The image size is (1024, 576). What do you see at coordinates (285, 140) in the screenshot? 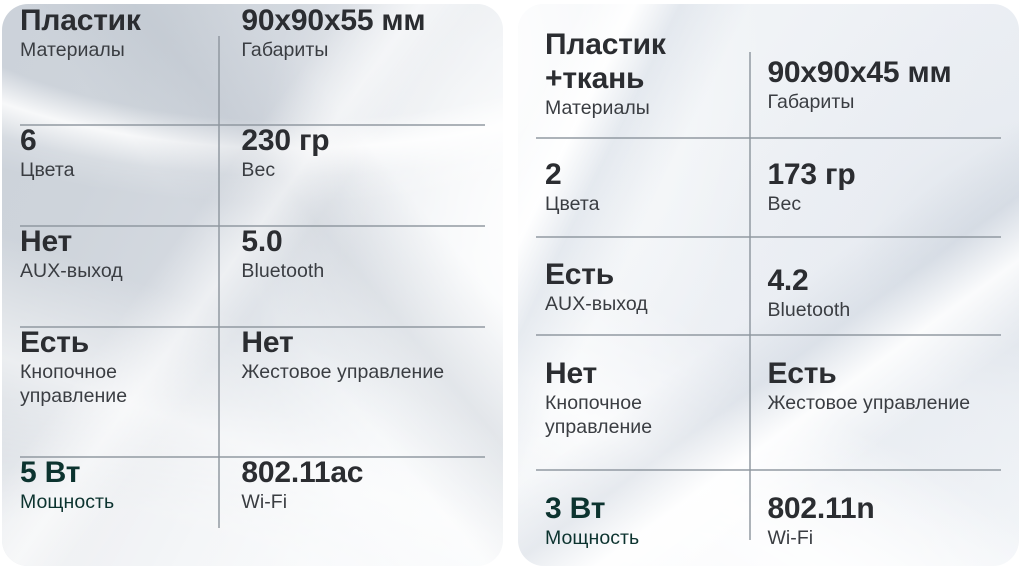
I see `spec-value: 230 гр` at bounding box center [285, 140].